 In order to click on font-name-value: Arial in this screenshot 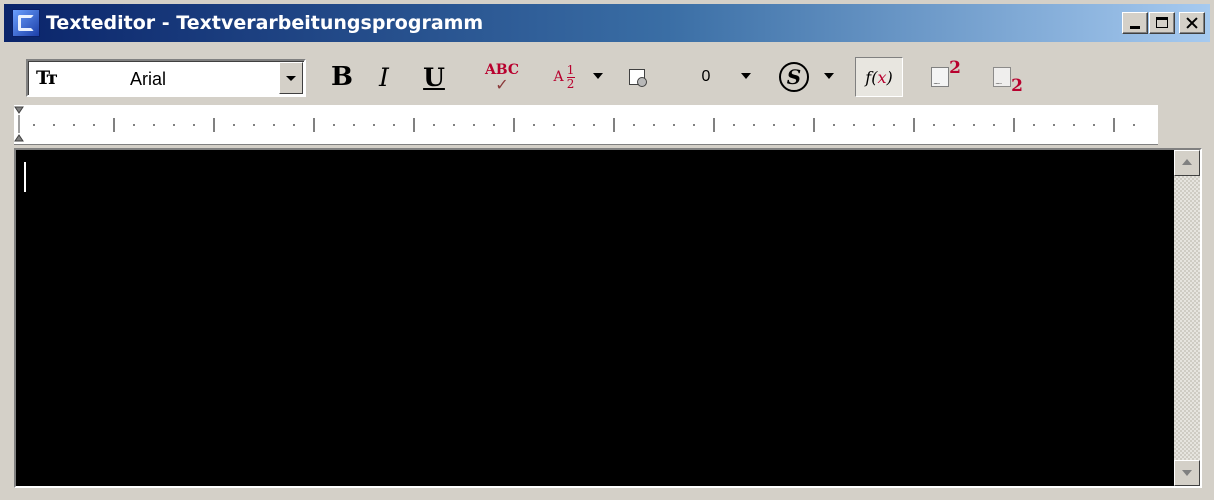, I will do `click(148, 79)`.